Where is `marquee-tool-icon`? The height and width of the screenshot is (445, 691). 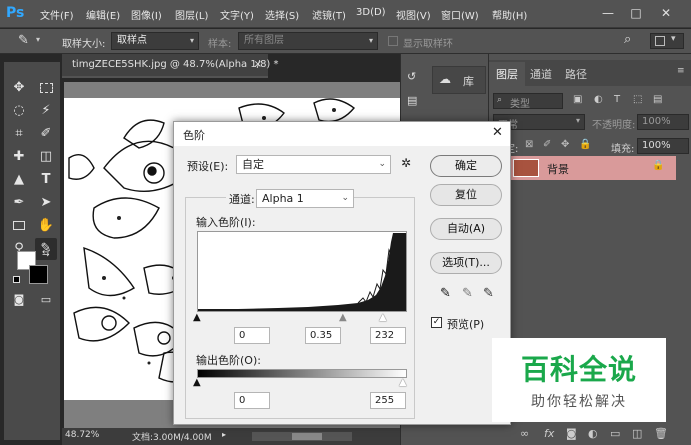
marquee-tool-icon is located at coordinates (46, 88).